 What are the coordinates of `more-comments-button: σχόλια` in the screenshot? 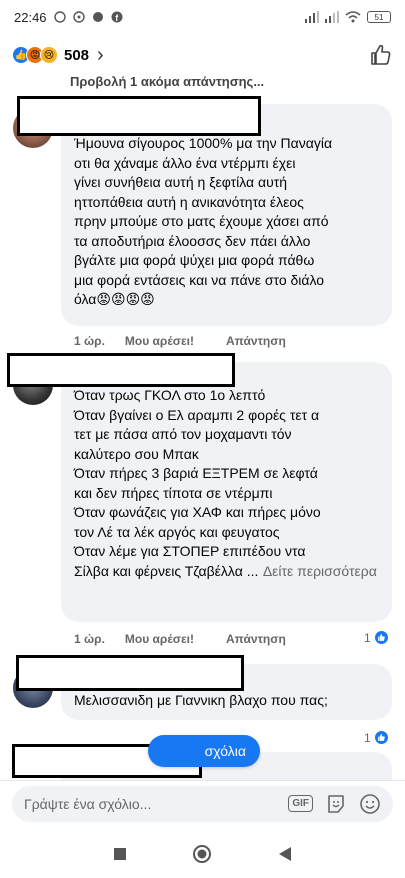 It's located at (204, 751).